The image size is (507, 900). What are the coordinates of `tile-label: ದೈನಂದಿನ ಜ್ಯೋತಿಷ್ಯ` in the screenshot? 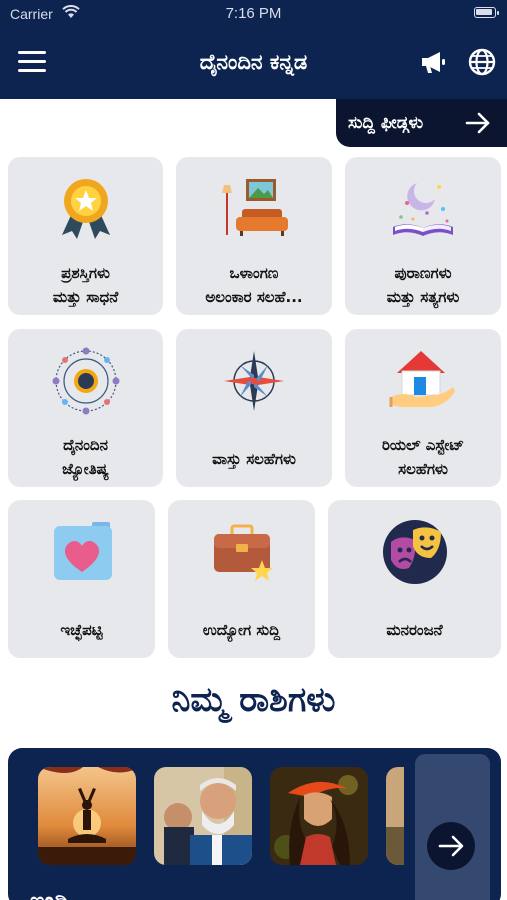 It's located at (85, 457).